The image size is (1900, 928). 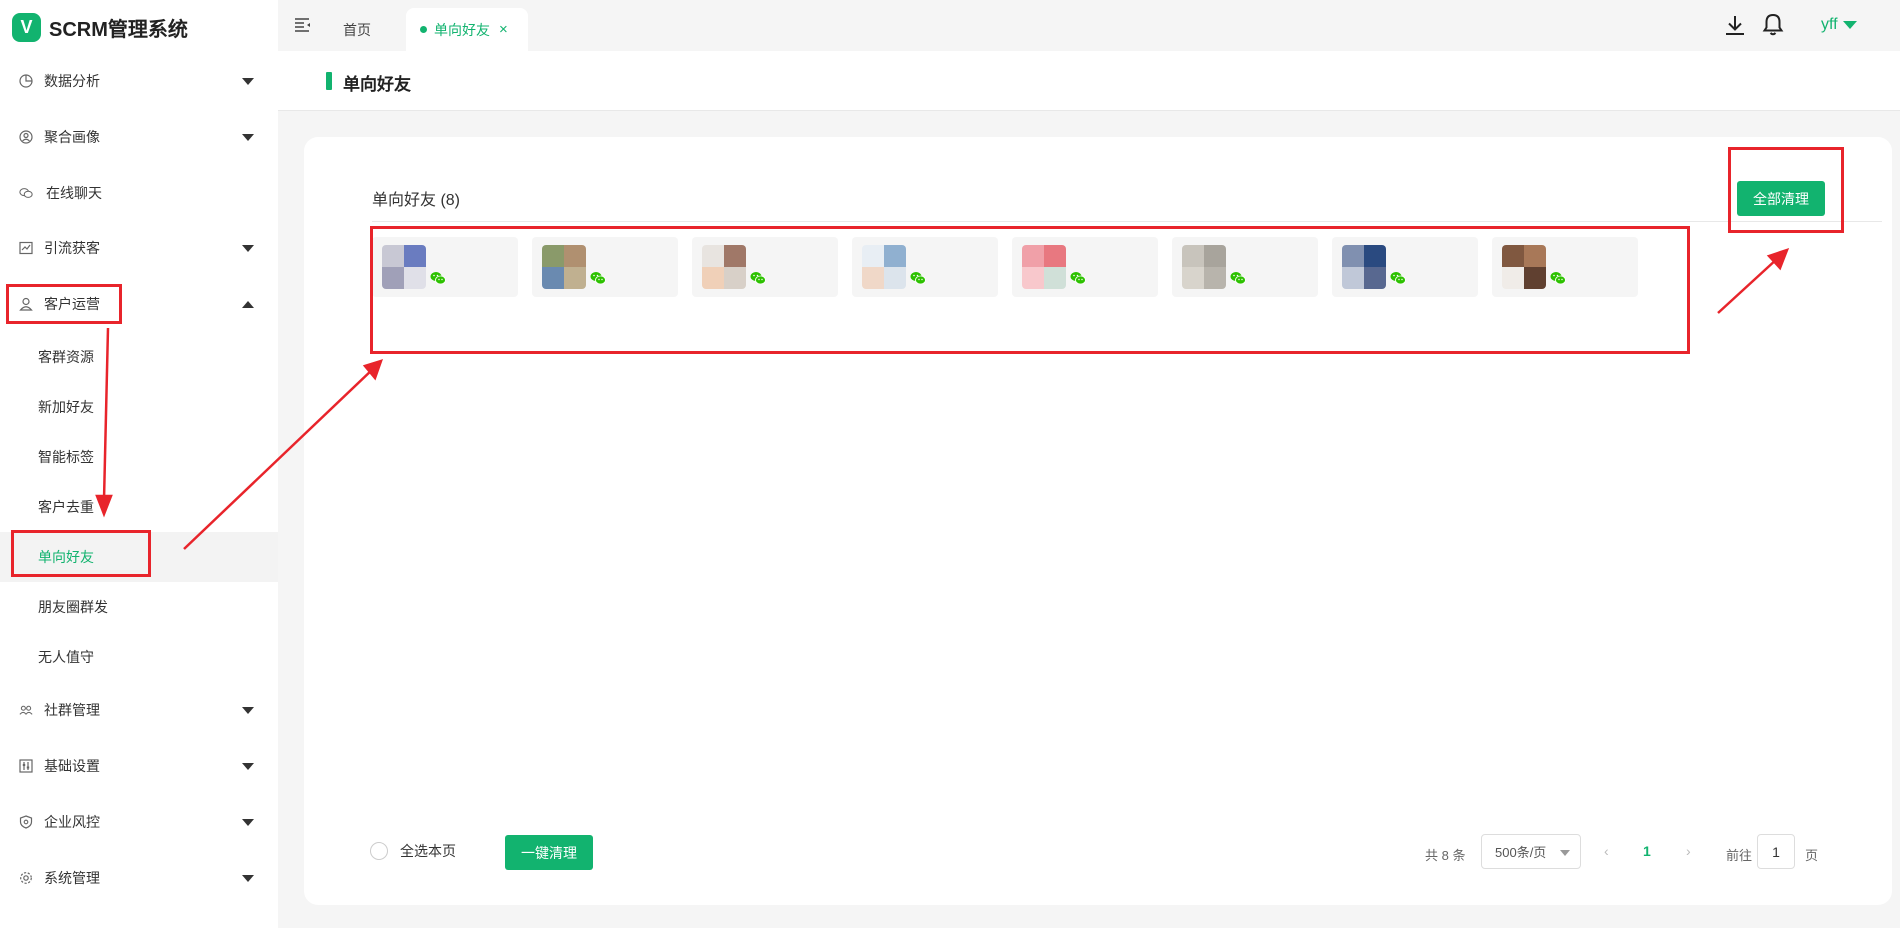 I want to click on bell-icon, so click(x=1773, y=24).